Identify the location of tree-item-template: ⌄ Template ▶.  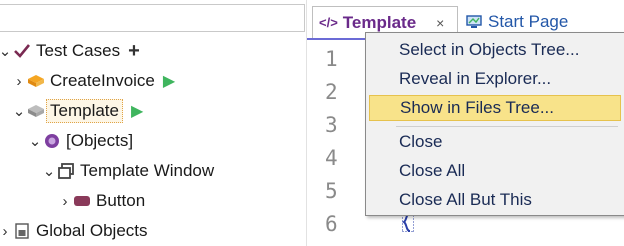
(77, 111).